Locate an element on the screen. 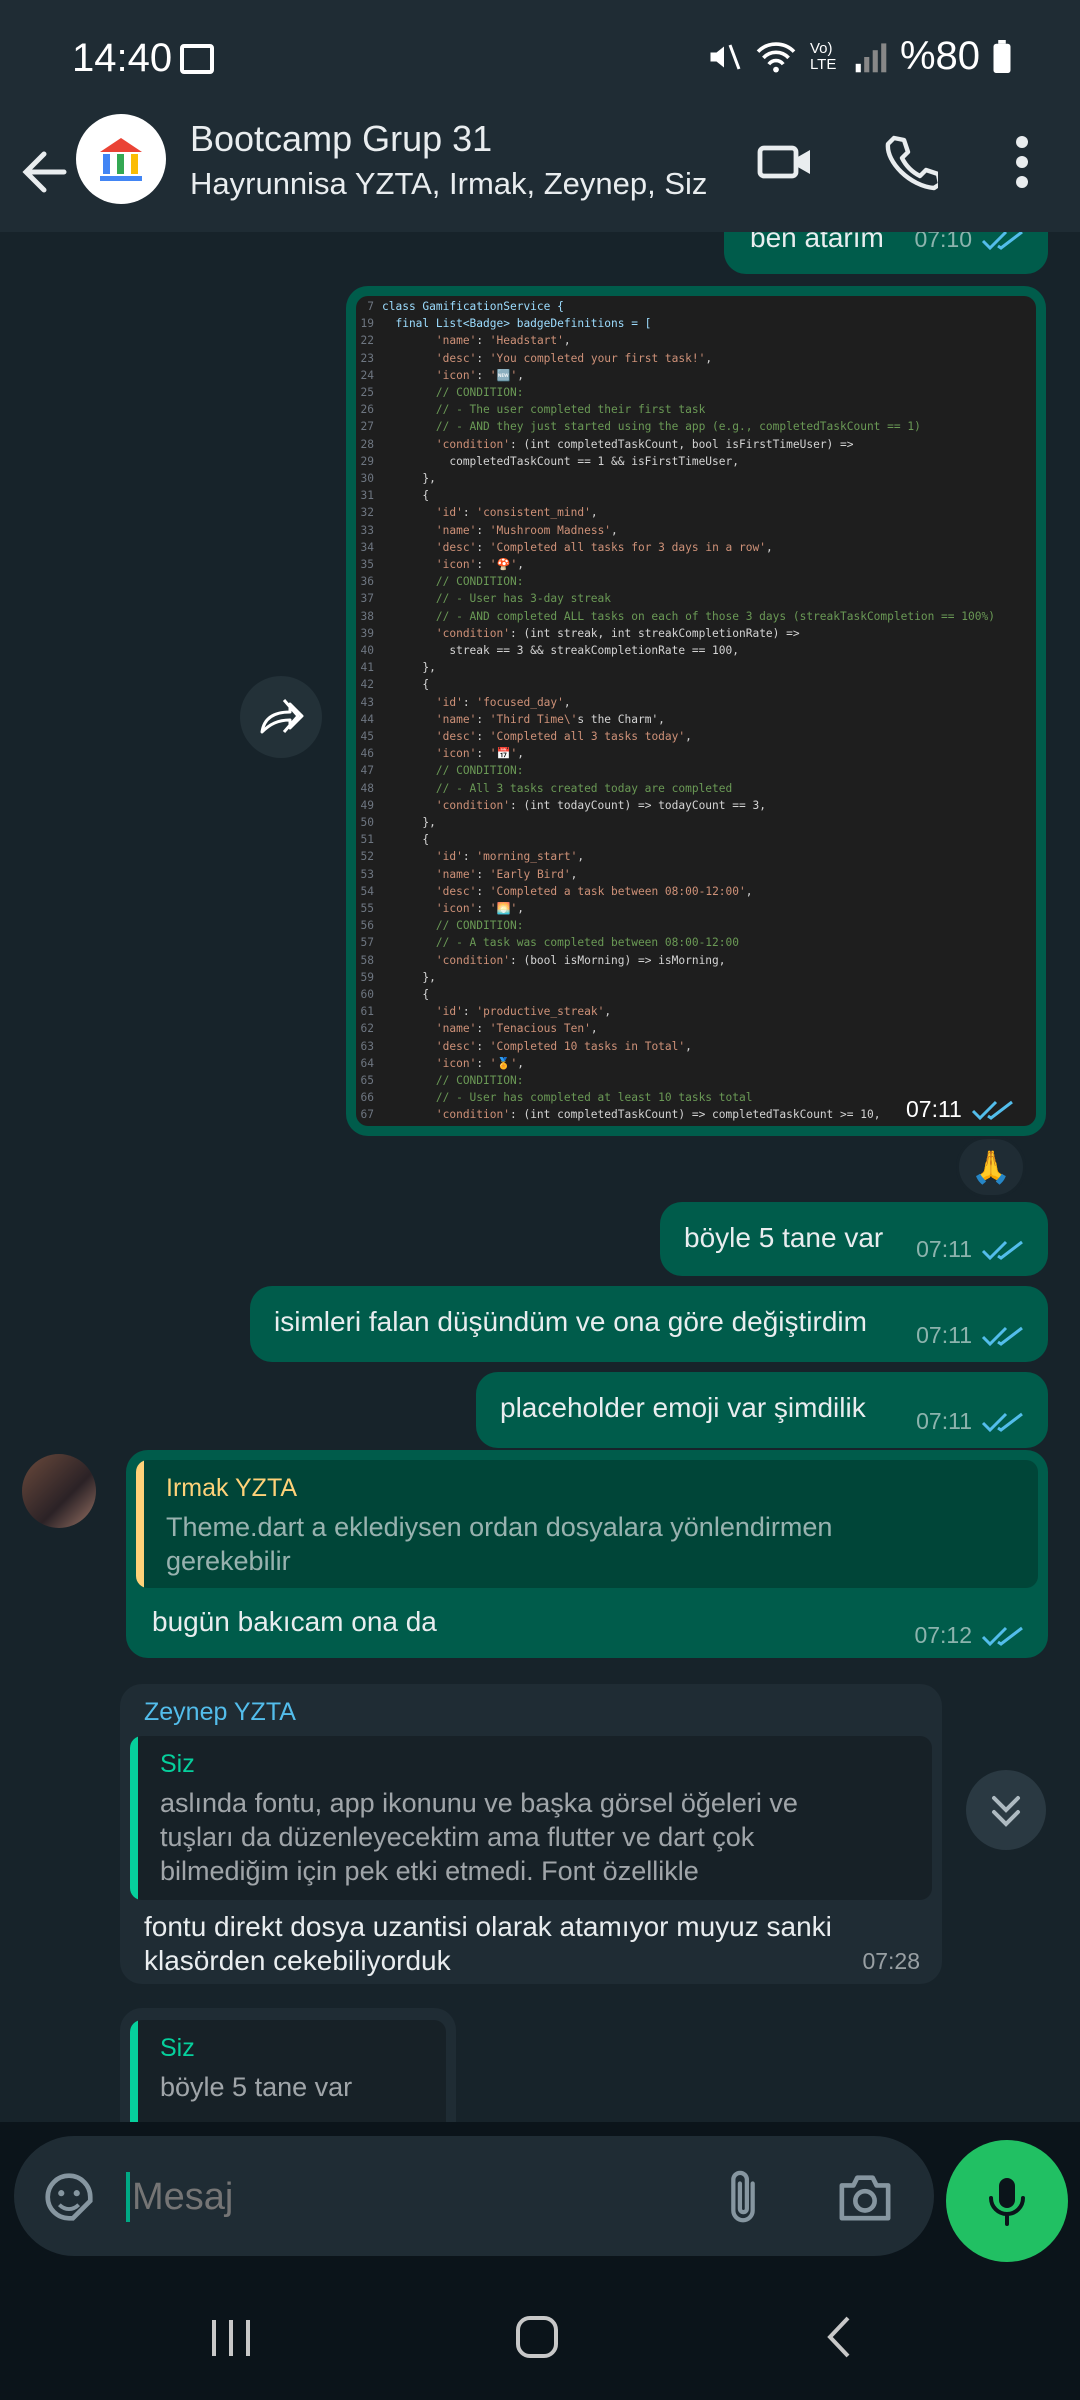  scroll-to-bottom-button is located at coordinates (1006, 1810).